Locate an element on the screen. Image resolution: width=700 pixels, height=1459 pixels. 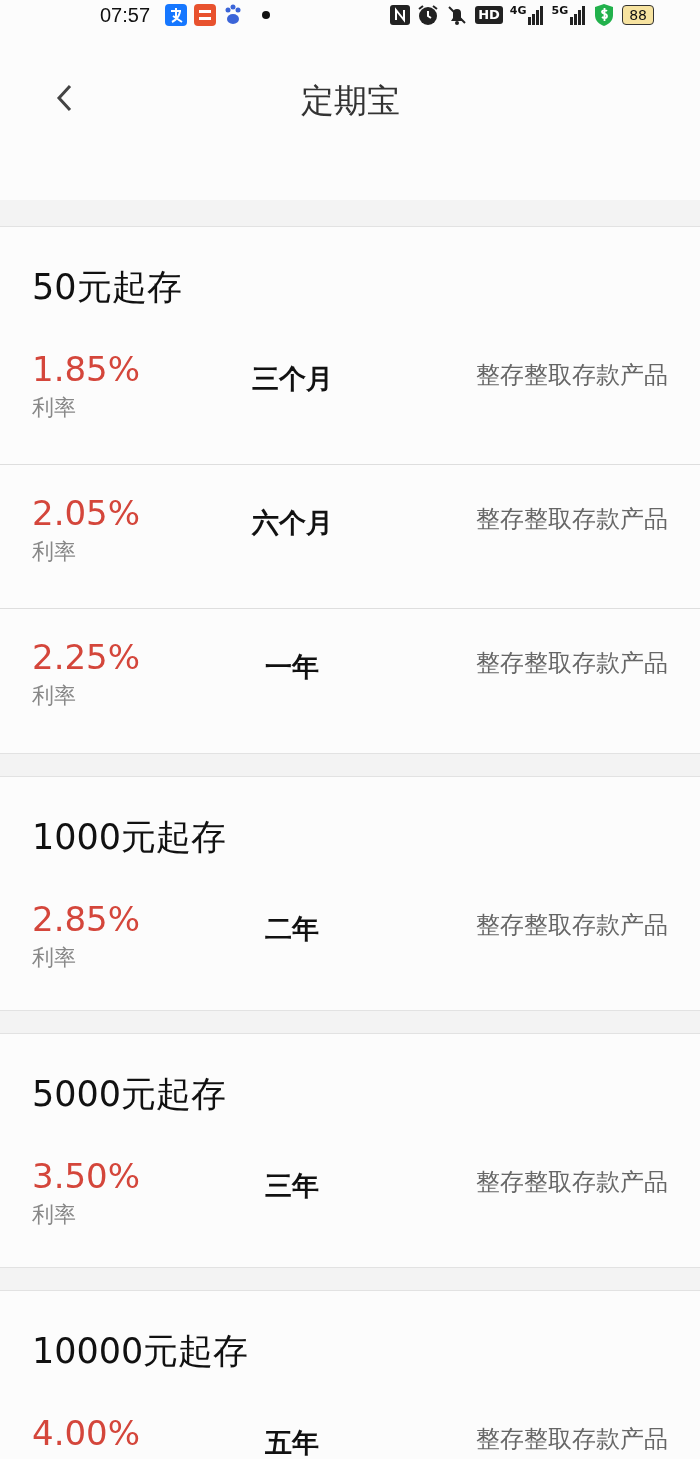
network-label: 4G is located at coordinates (518, 10).